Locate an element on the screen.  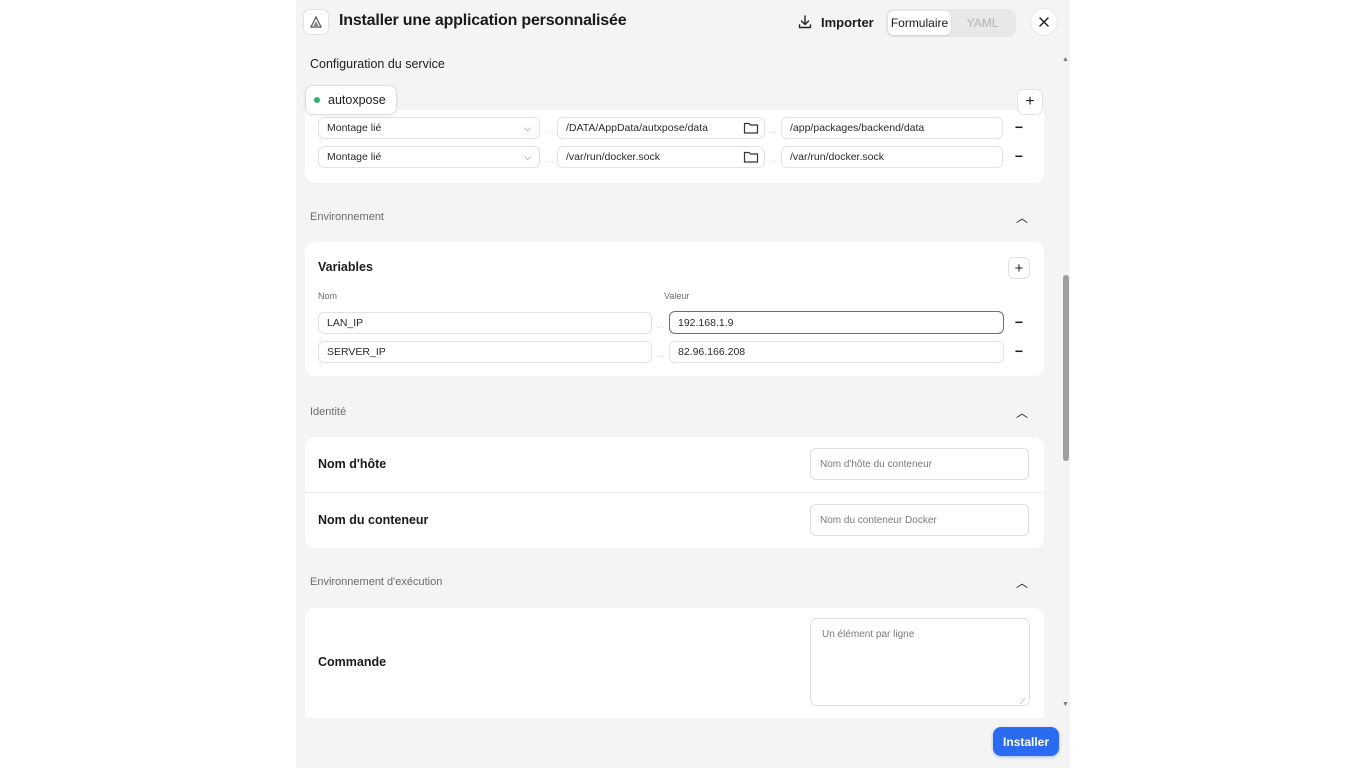
collapse-environment-button: ︿ is located at coordinates (1022, 217).